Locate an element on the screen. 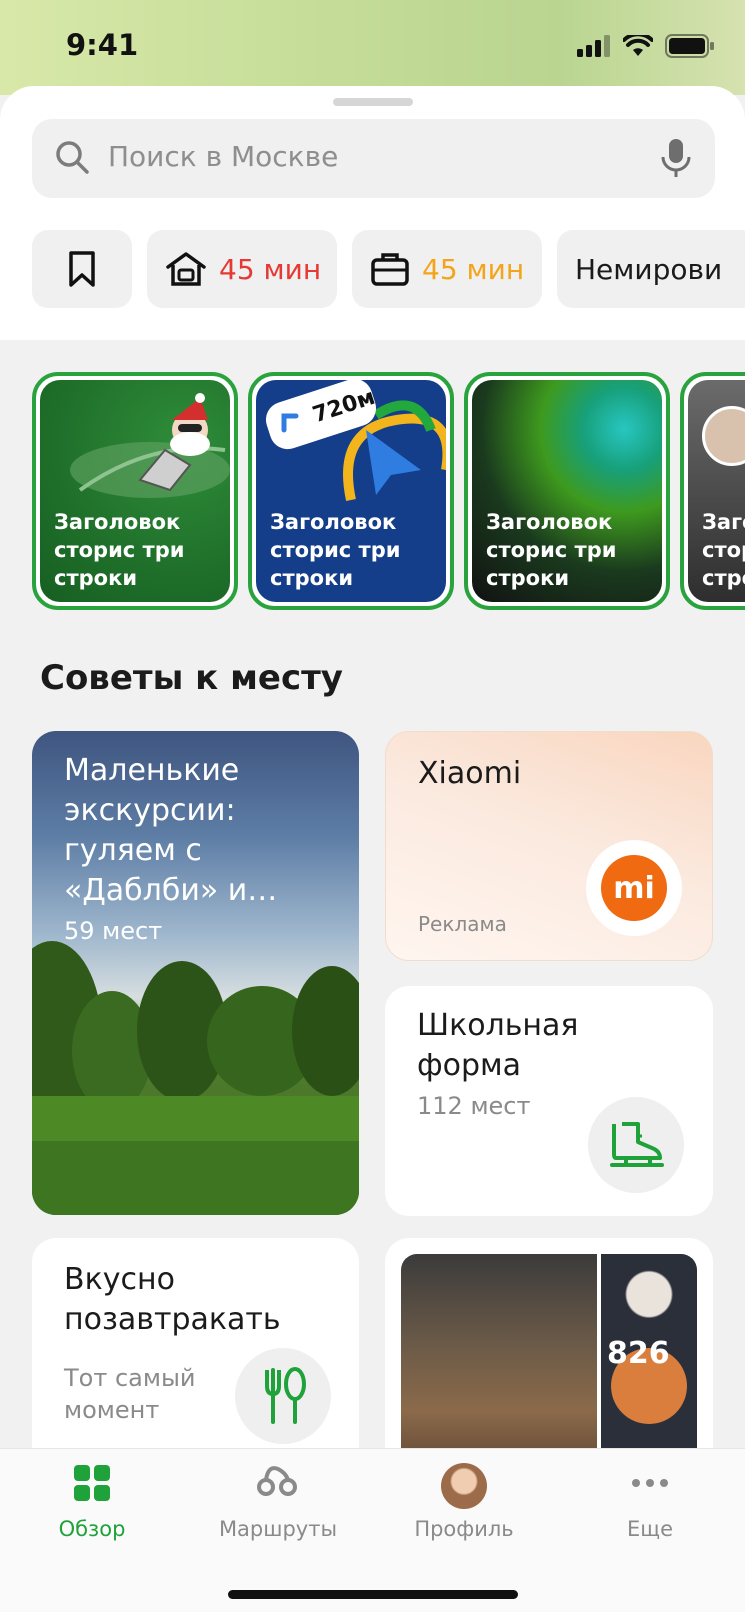 The height and width of the screenshot is (1612, 745). home-route-time: 45 мин is located at coordinates (270, 269).